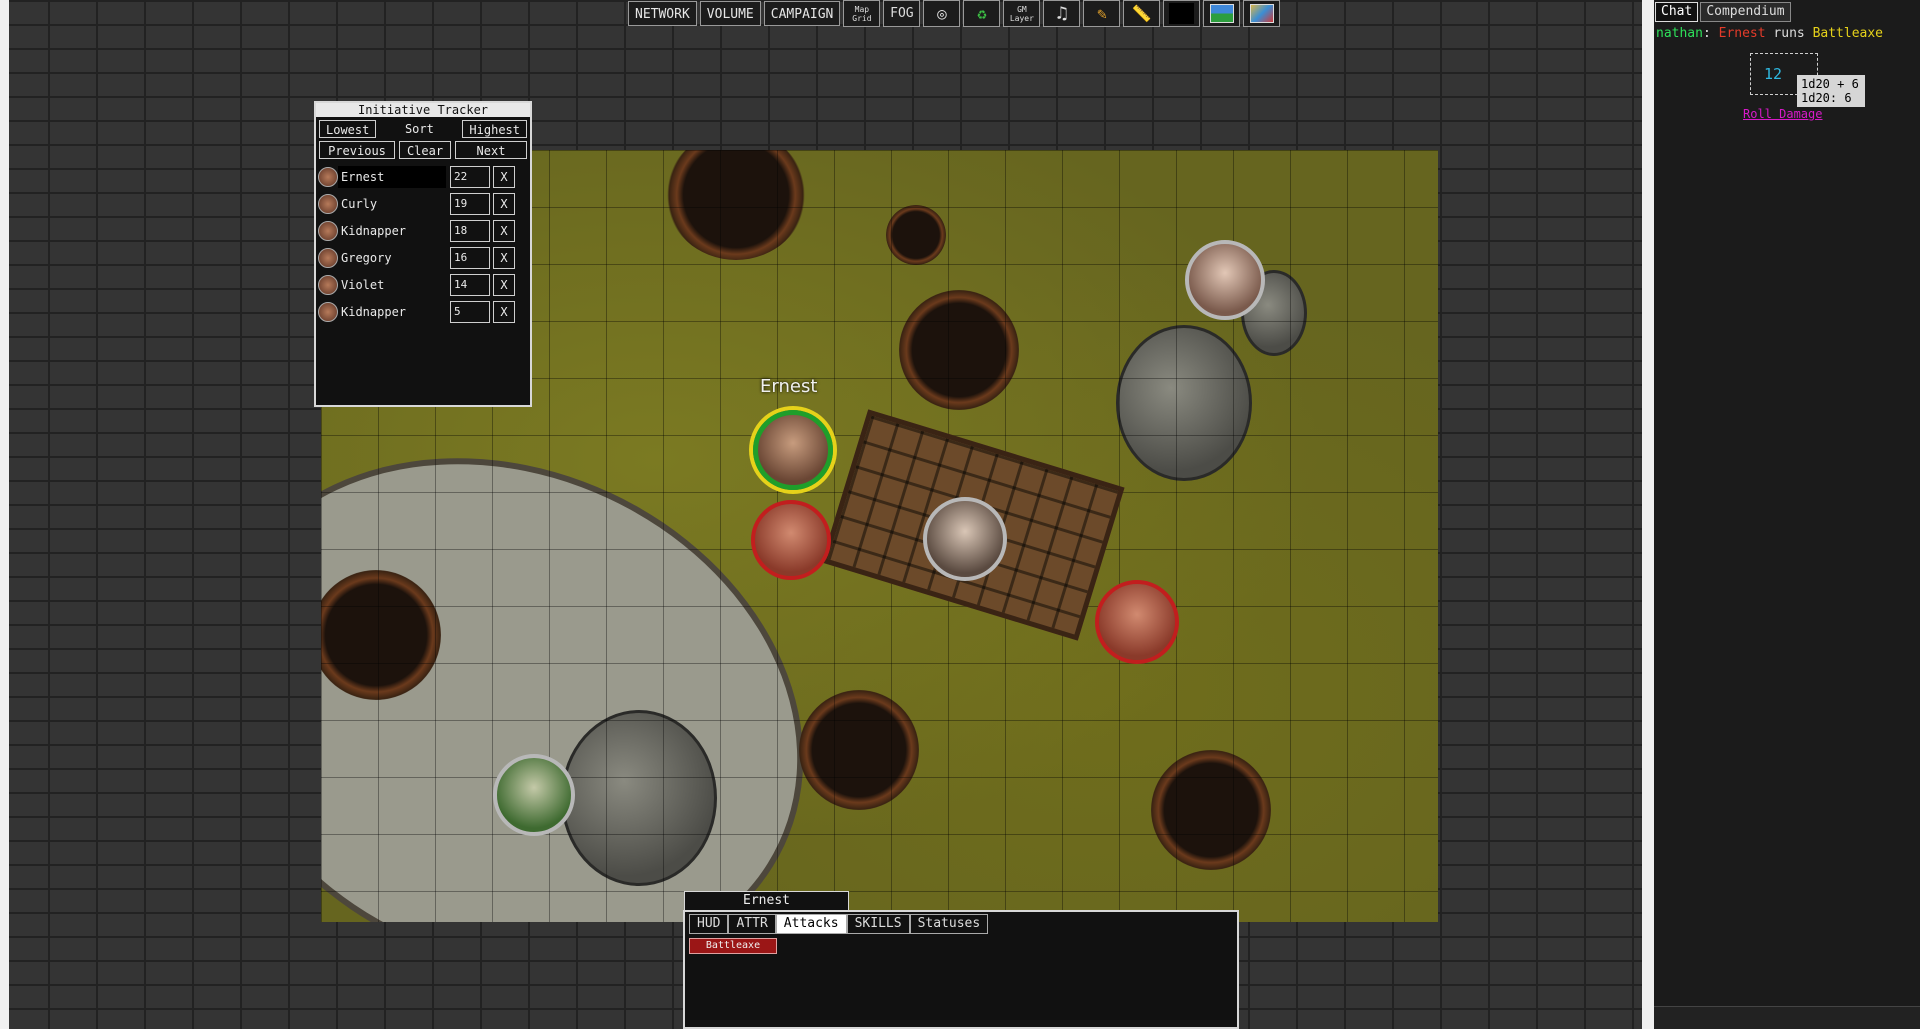  What do you see at coordinates (1182, 13) in the screenshot?
I see `color-button` at bounding box center [1182, 13].